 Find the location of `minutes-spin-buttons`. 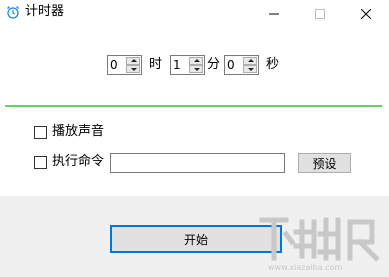

minutes-spin-buttons is located at coordinates (196, 65).